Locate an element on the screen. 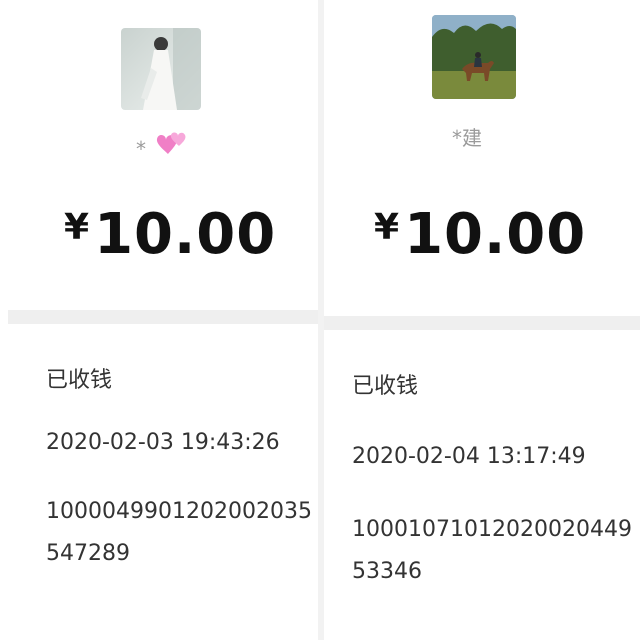 Image resolution: width=640 pixels, height=640 pixels. hearts-icon is located at coordinates (172, 147).